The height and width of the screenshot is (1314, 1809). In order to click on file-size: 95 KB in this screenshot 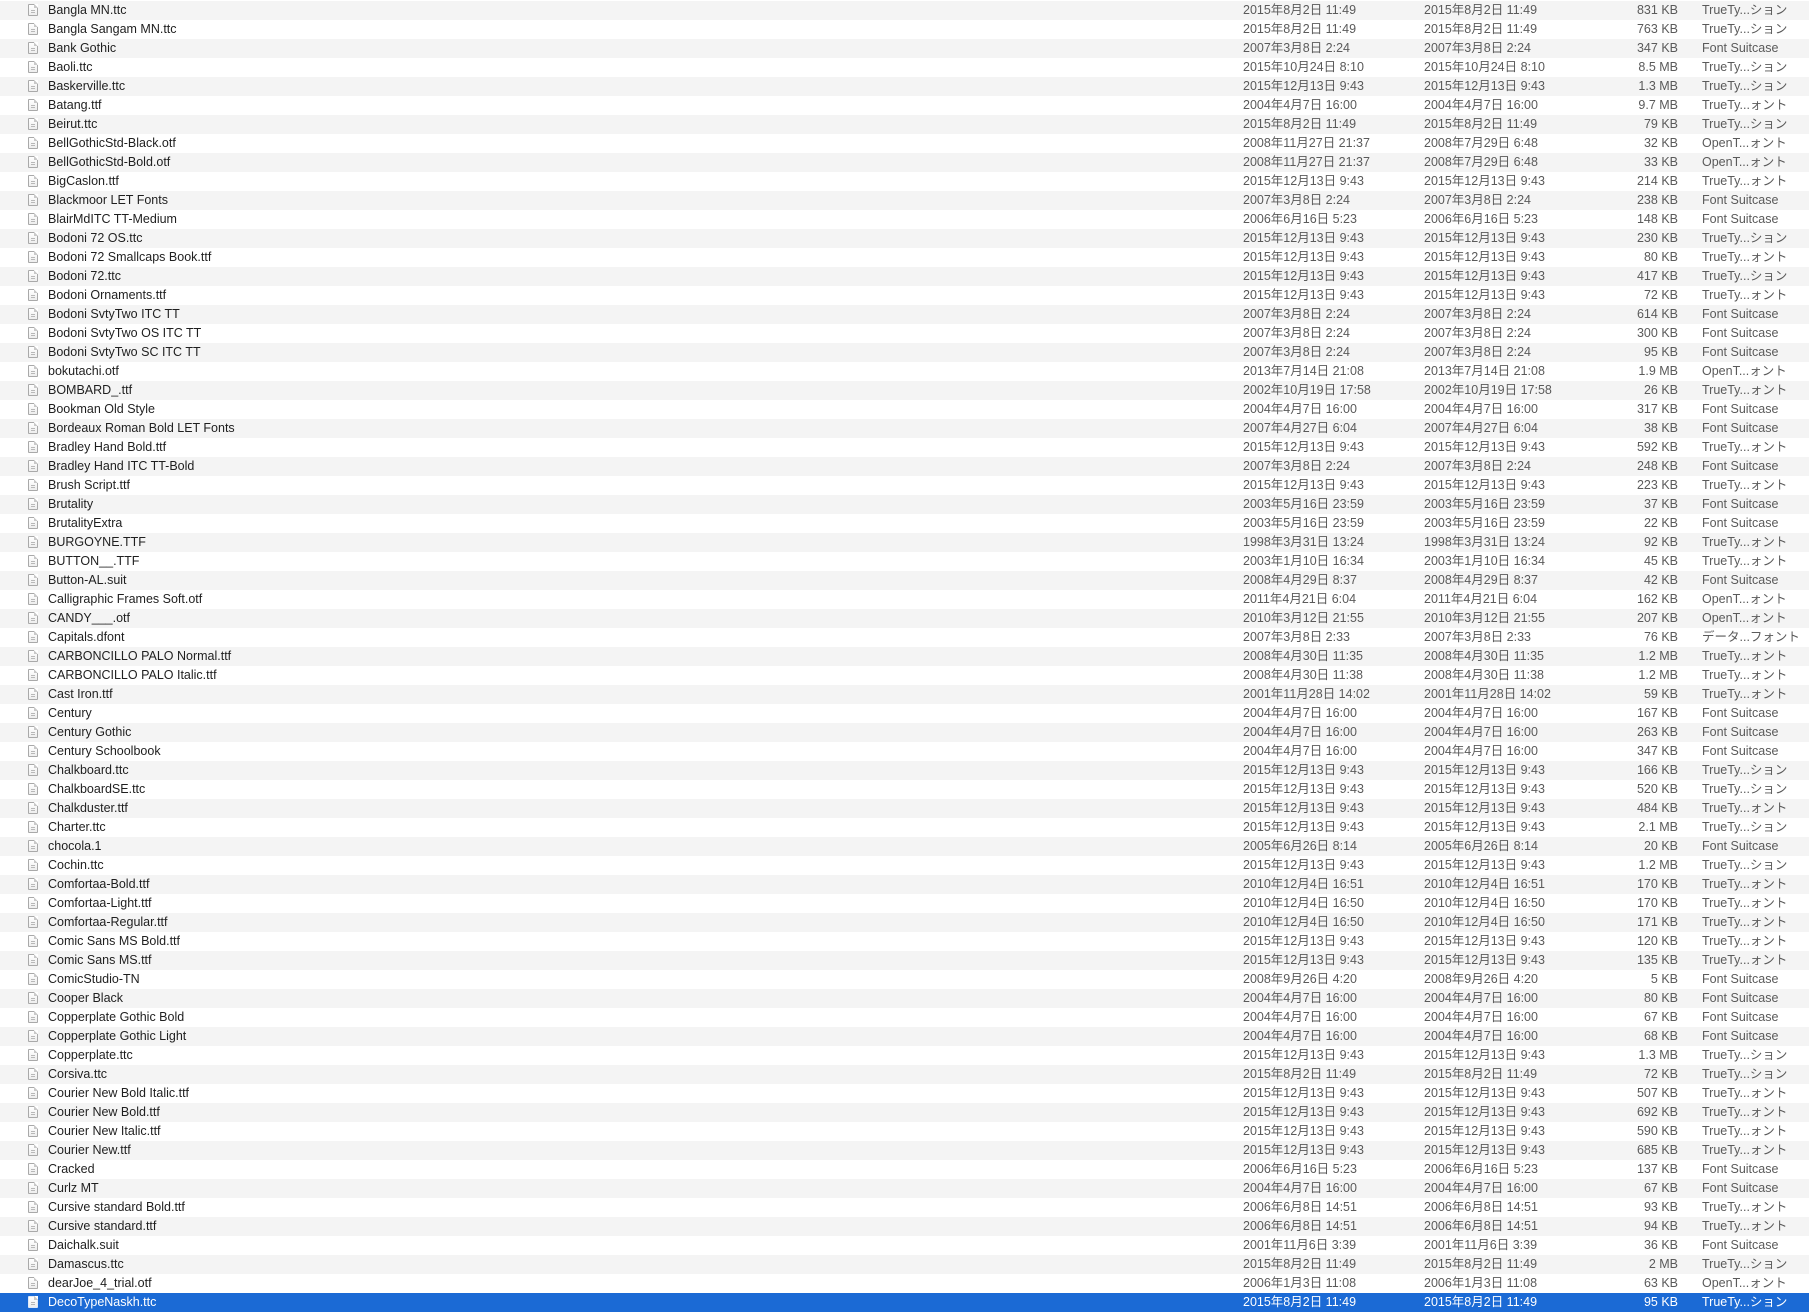, I will do `click(1660, 351)`.